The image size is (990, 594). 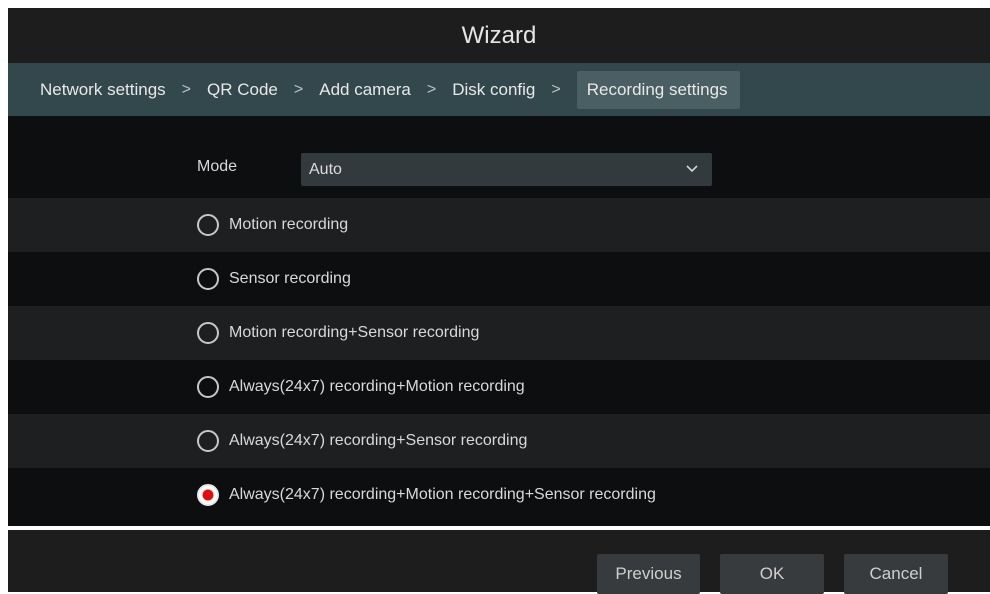 What do you see at coordinates (208, 441) in the screenshot?
I see `radio-always-sensor-recording` at bounding box center [208, 441].